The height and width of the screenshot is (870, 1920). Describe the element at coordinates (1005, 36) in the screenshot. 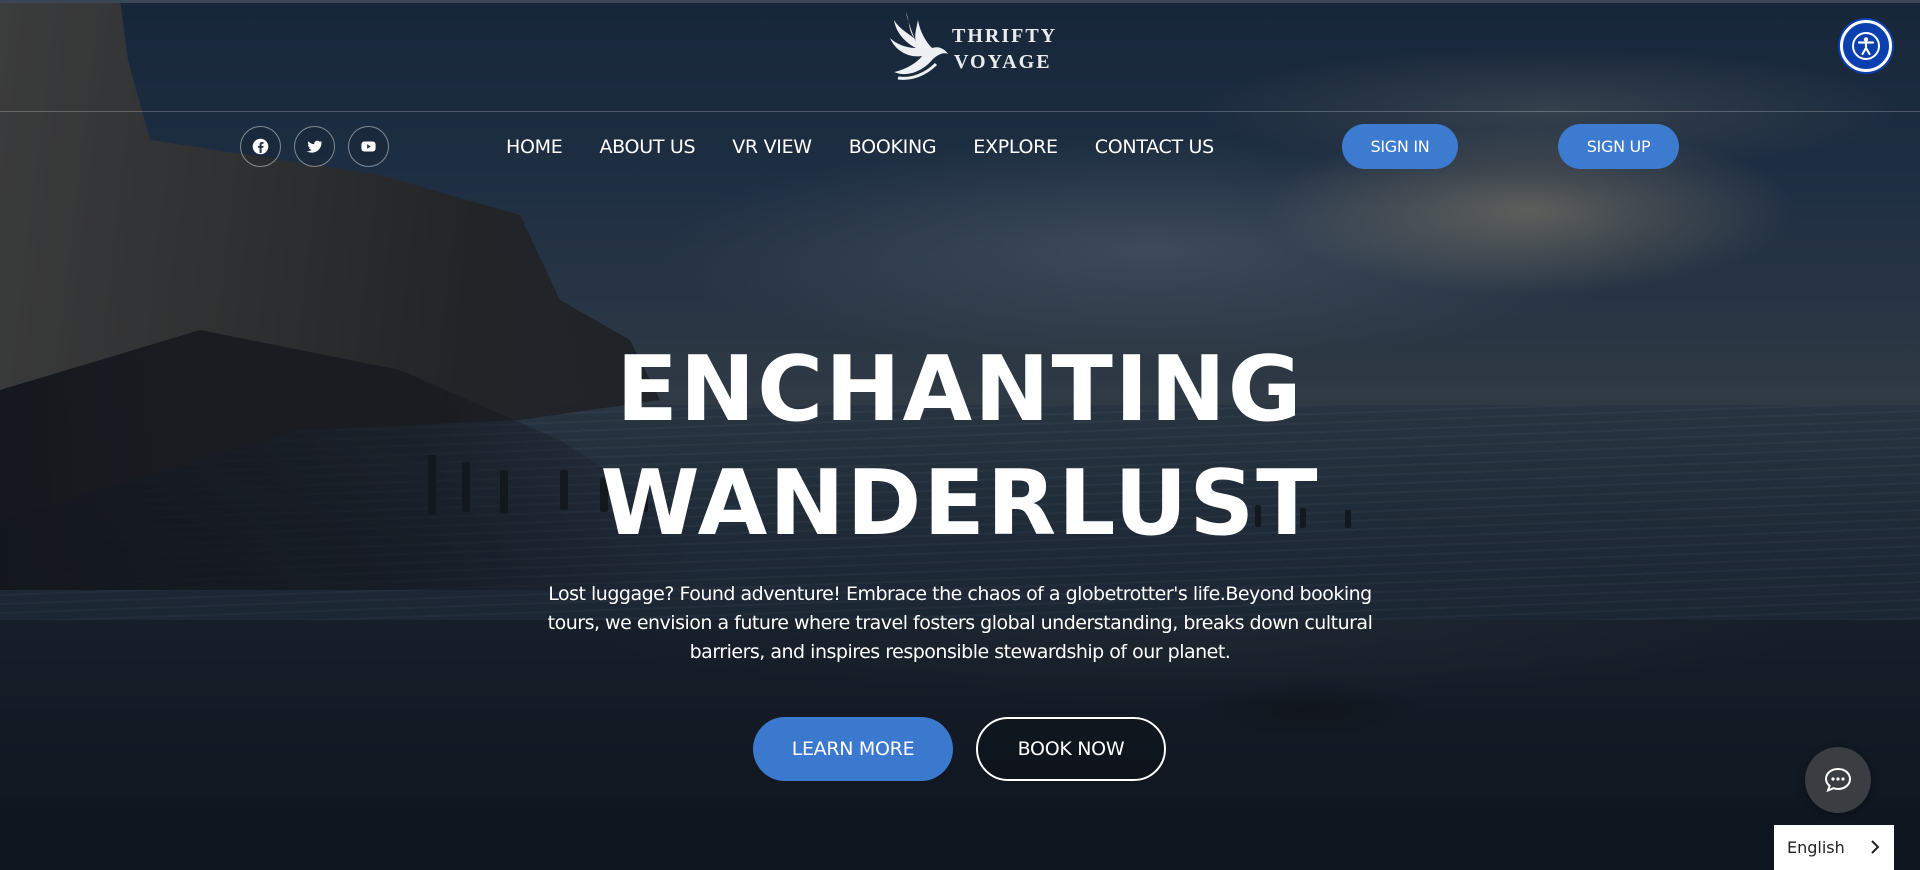

I see `logo-line-1: THRIFTY` at that location.